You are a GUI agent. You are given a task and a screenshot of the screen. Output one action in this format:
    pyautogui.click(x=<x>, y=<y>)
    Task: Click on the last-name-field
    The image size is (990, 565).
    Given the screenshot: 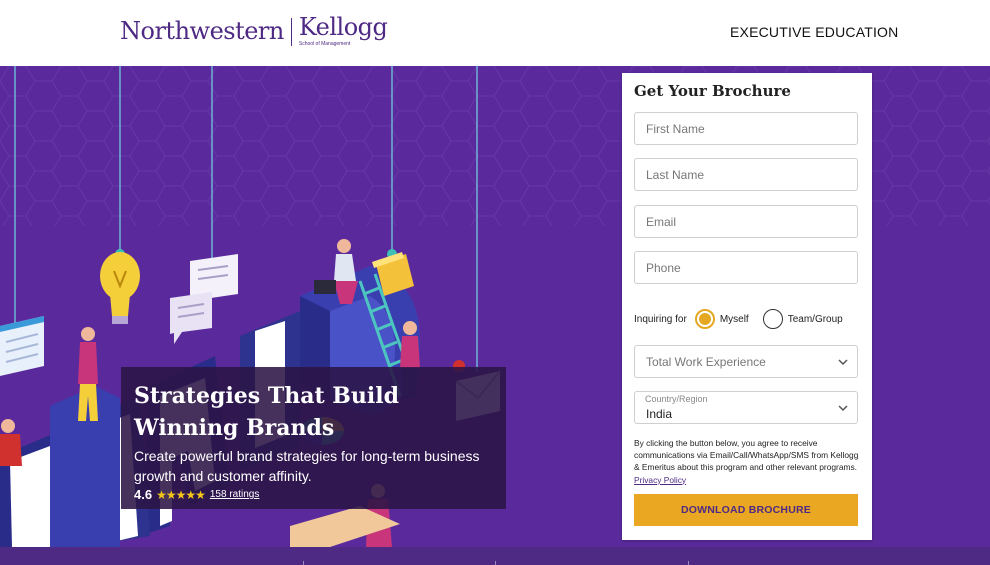 What is the action you would take?
    pyautogui.click(x=746, y=174)
    